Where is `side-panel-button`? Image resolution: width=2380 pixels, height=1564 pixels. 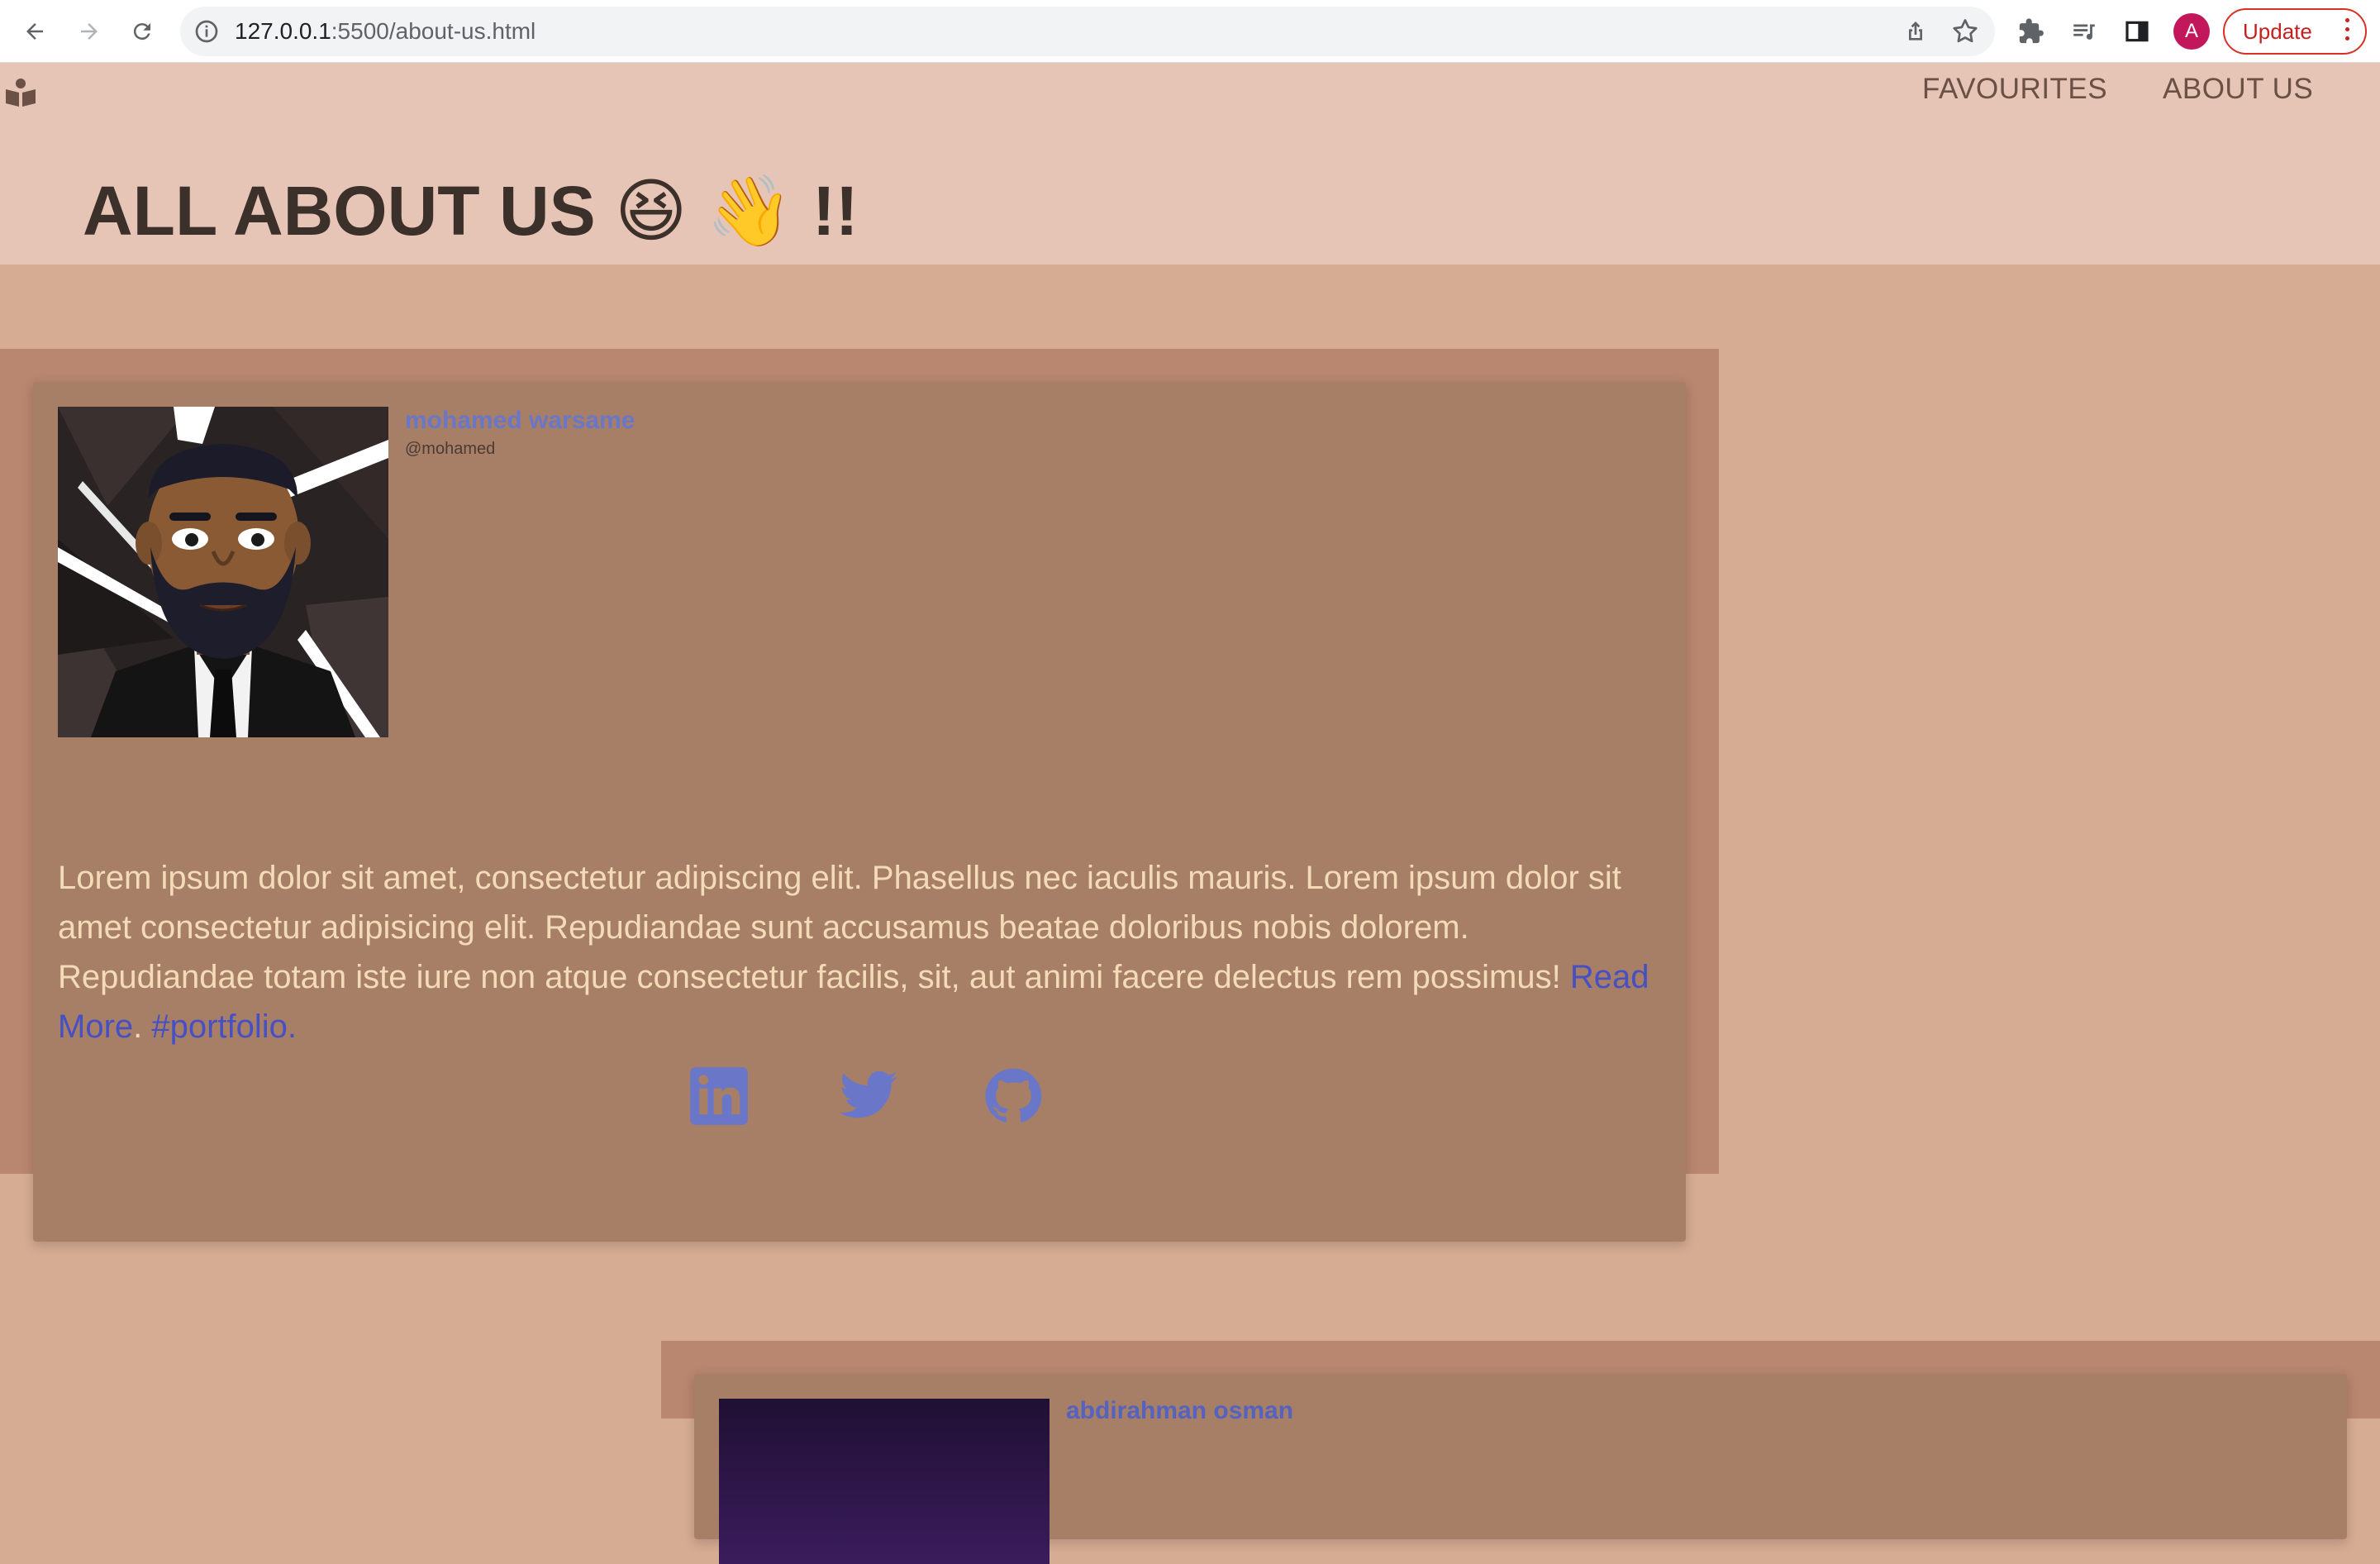 side-panel-button is located at coordinates (2137, 32).